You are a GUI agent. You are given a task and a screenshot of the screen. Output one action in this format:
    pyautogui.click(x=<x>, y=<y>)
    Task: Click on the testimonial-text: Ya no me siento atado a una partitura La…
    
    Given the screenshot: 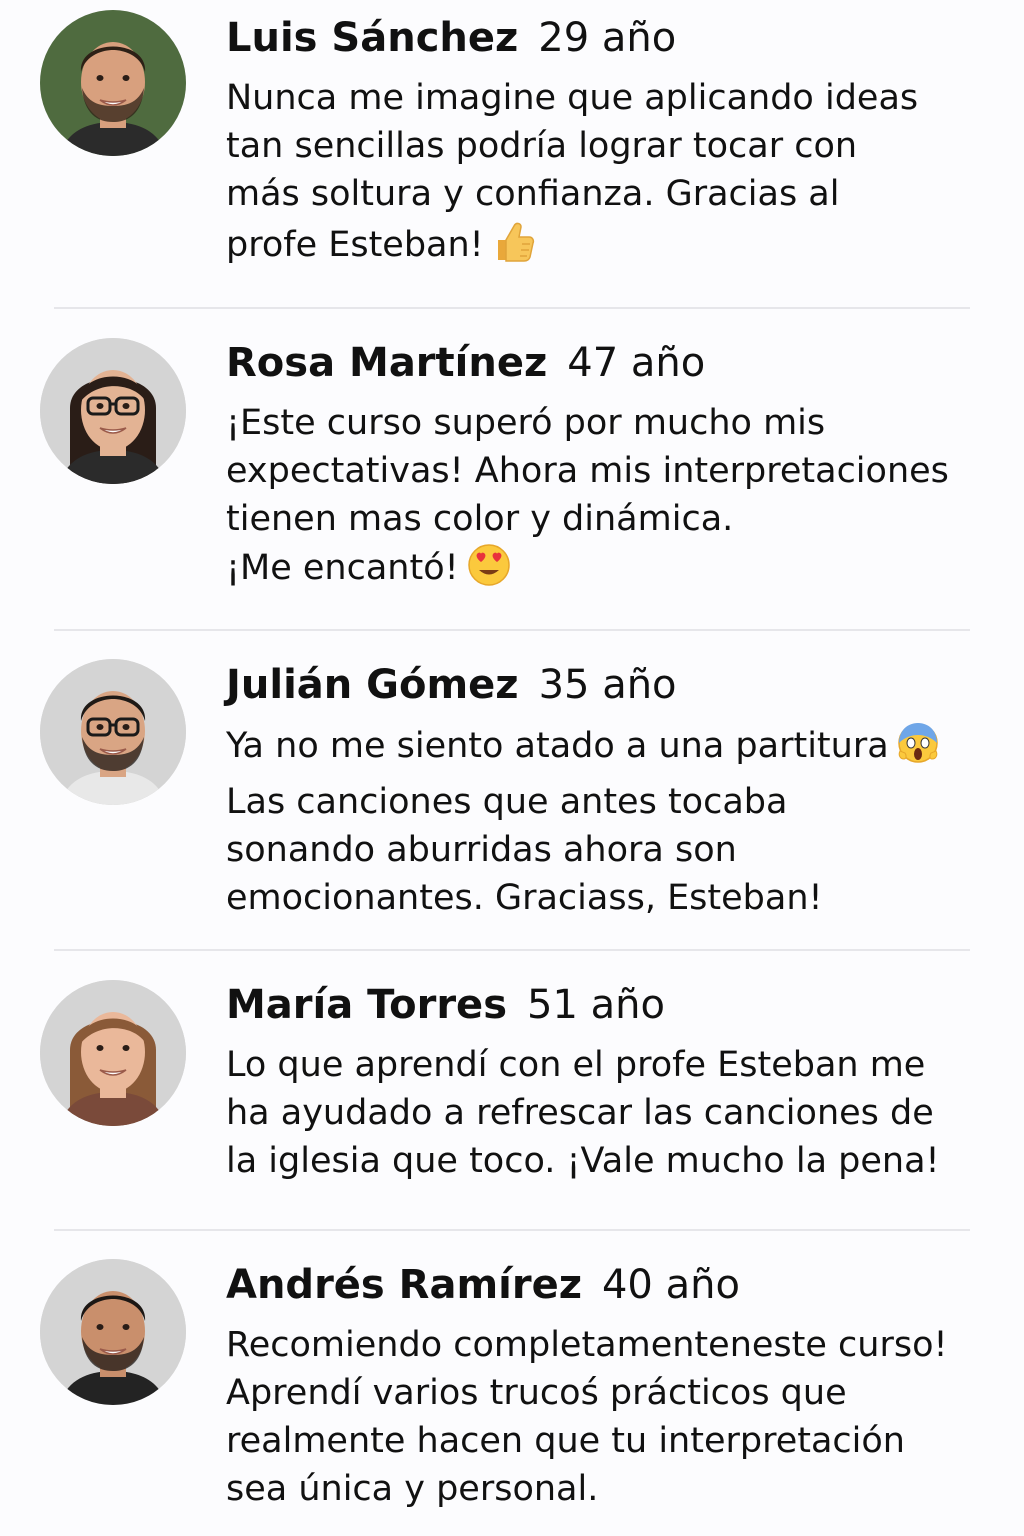 What is the action you would take?
    pyautogui.click(x=606, y=821)
    